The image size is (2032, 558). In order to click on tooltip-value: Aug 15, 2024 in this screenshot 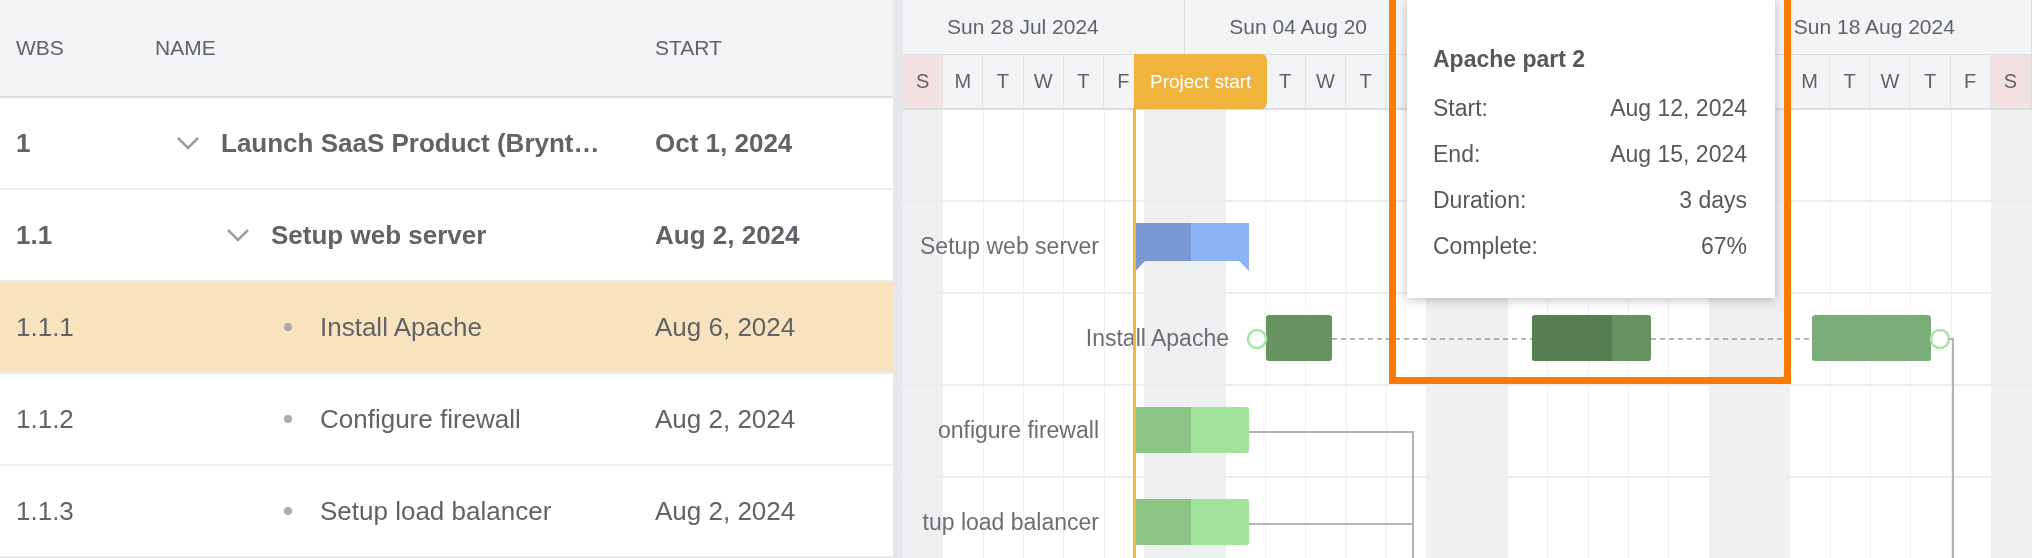, I will do `click(1678, 154)`.